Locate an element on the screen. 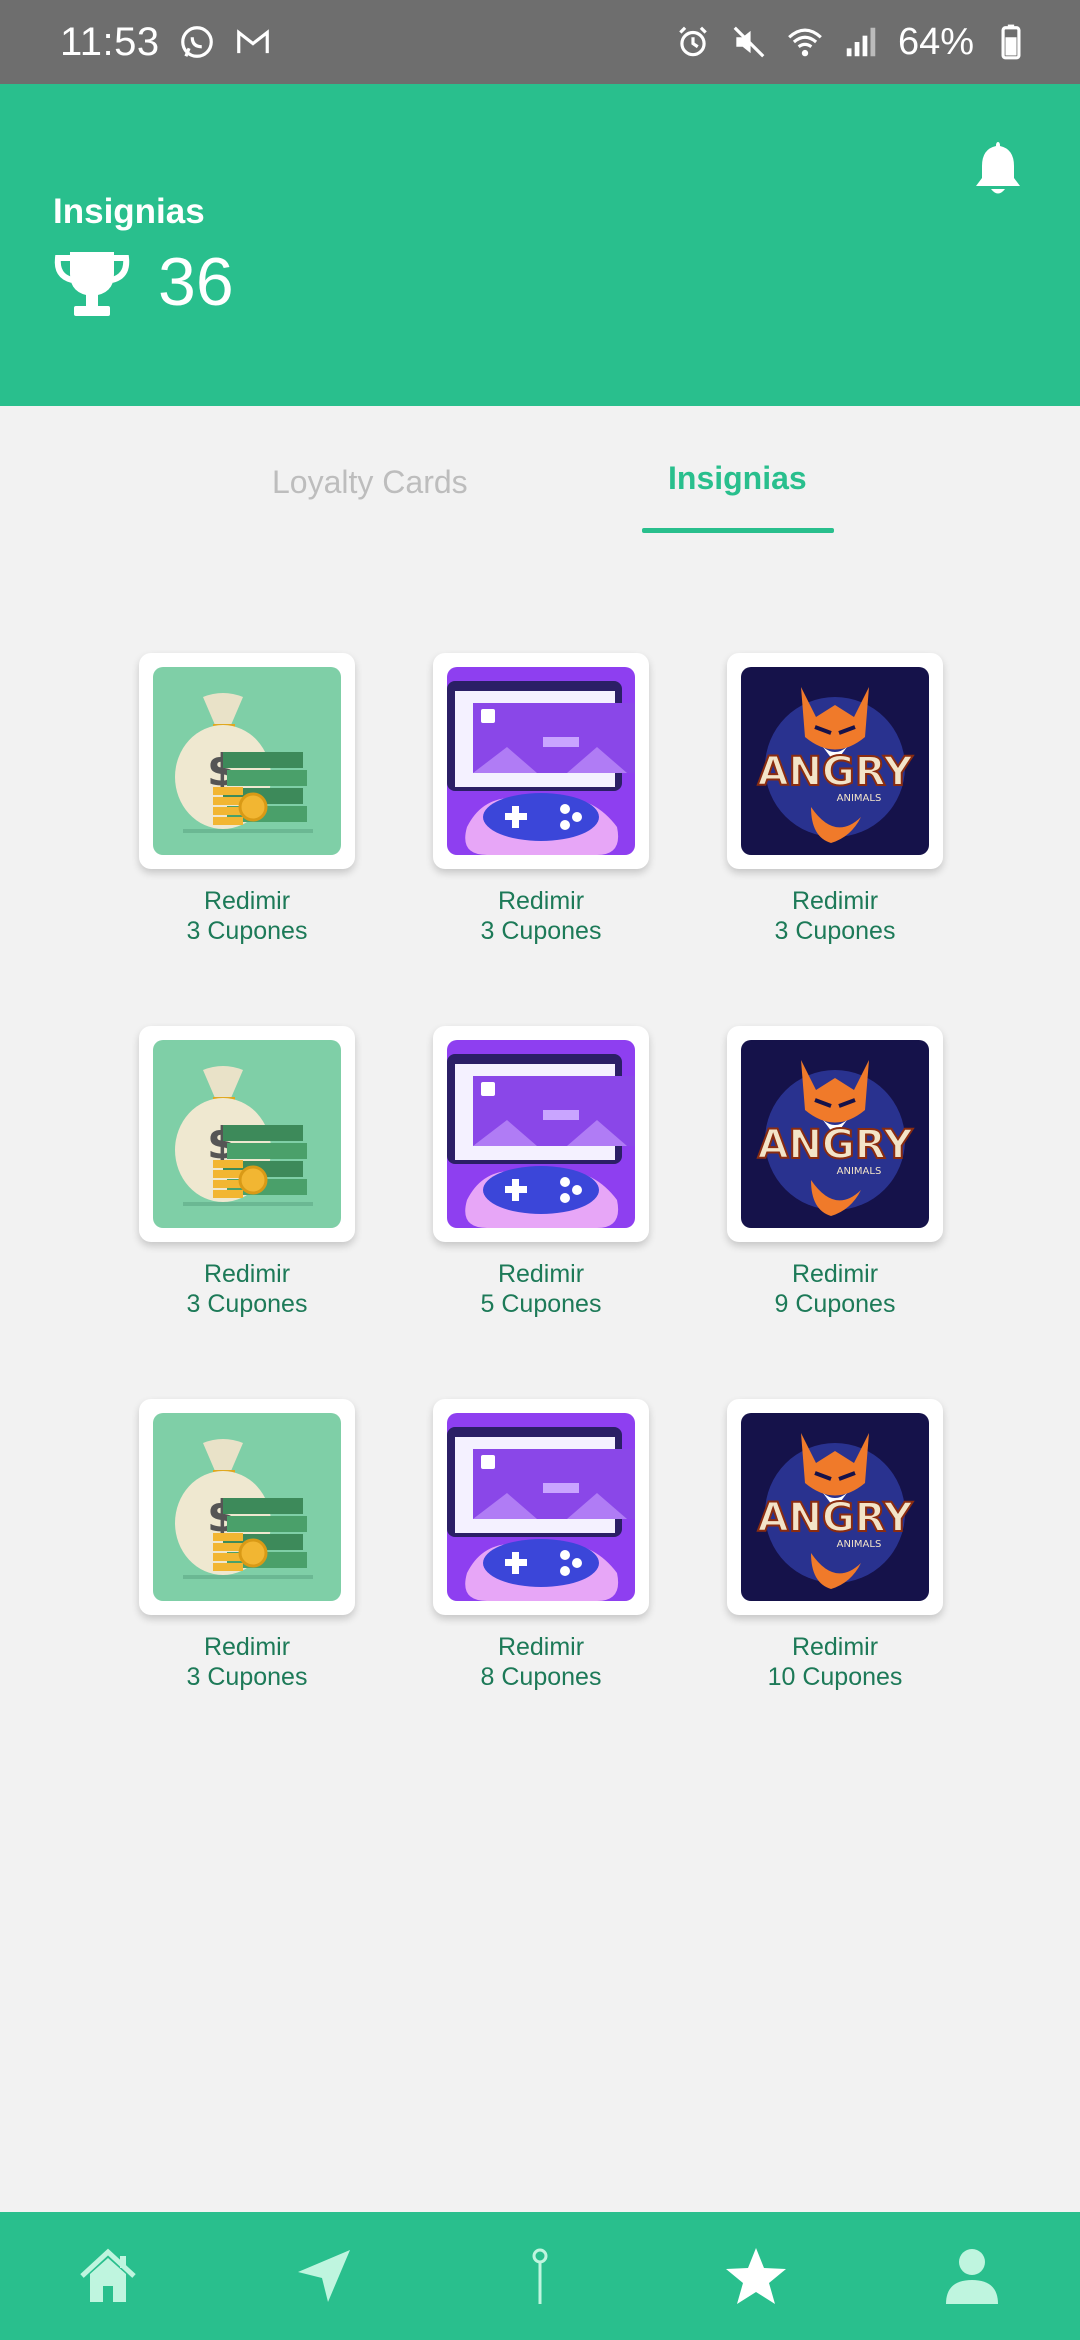  nav-profile is located at coordinates (972, 2276).